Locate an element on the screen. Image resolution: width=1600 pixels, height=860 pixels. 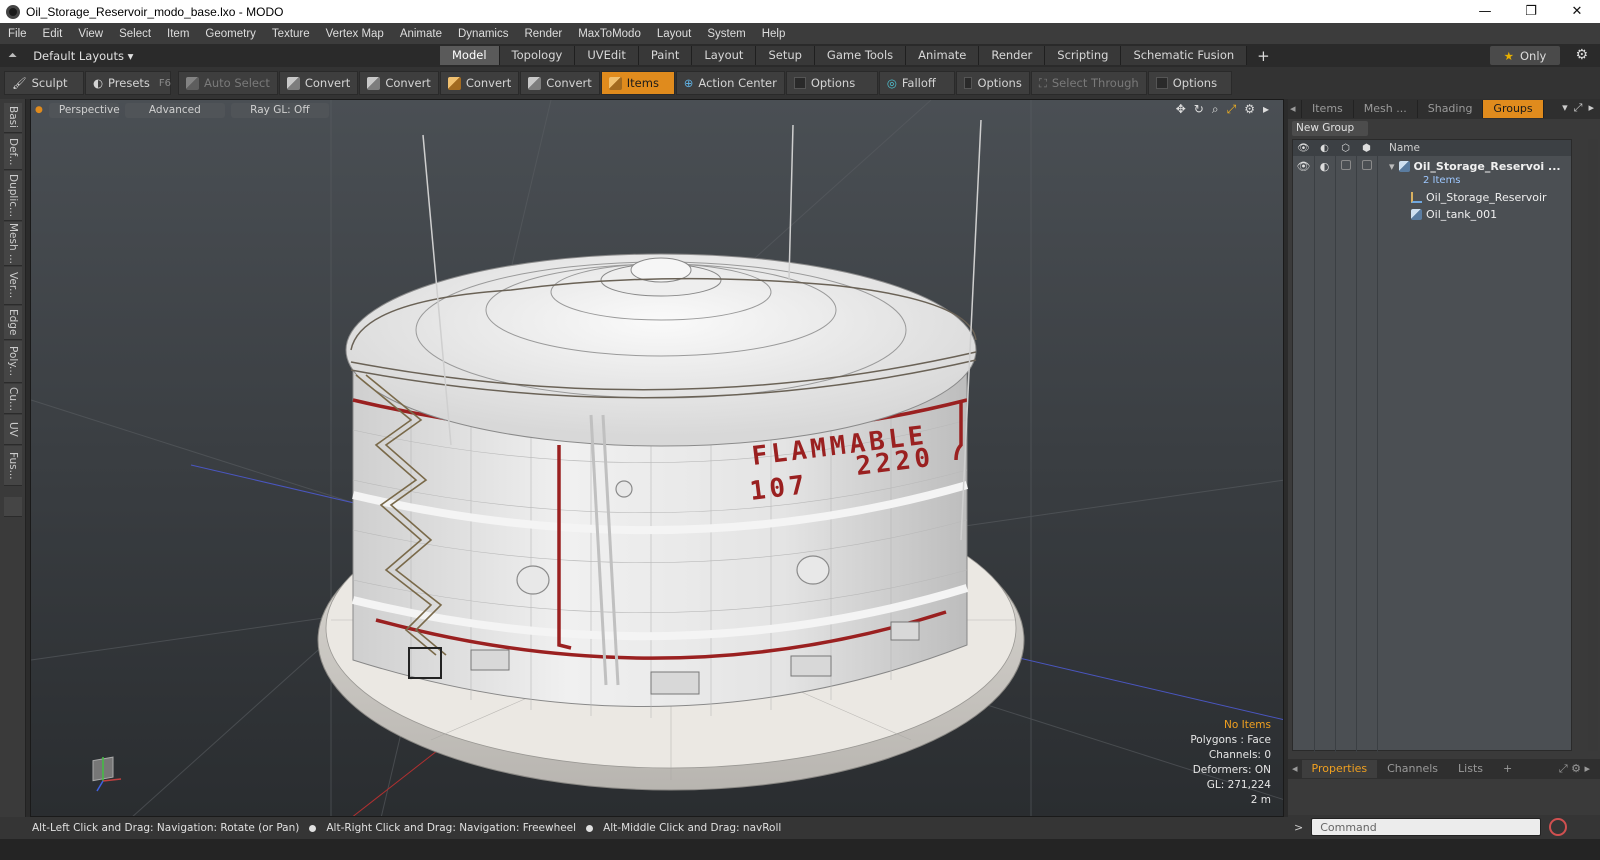
group-lock-checkbox is located at coordinates (1345, 165).